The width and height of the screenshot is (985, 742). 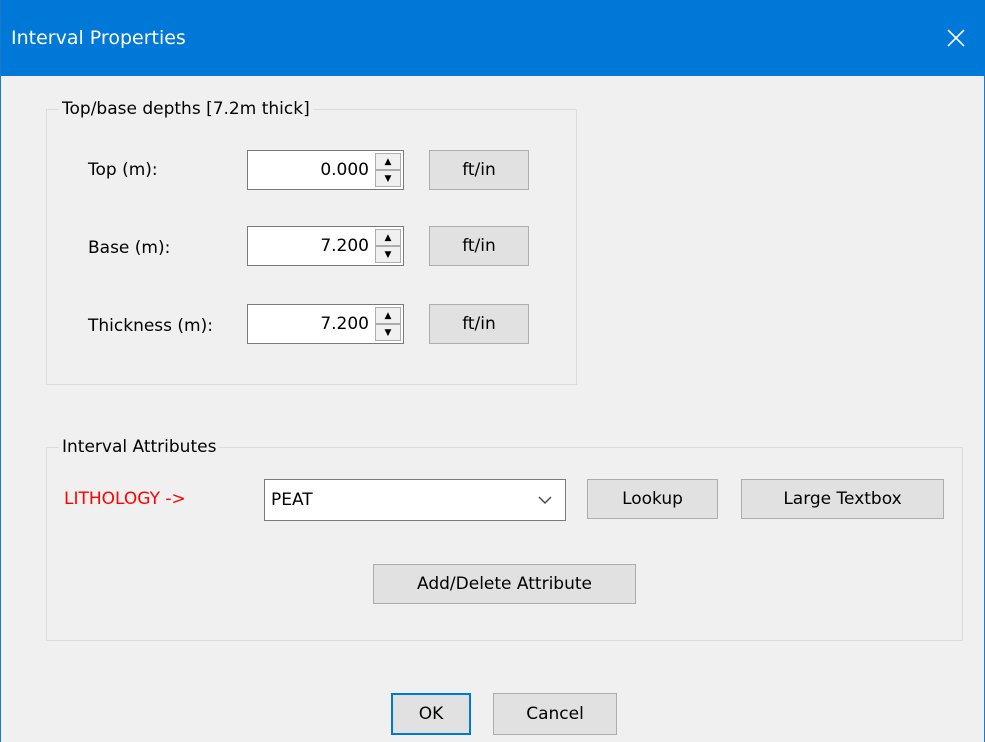 I want to click on lithology-dropdown: PEAT, so click(x=415, y=500).